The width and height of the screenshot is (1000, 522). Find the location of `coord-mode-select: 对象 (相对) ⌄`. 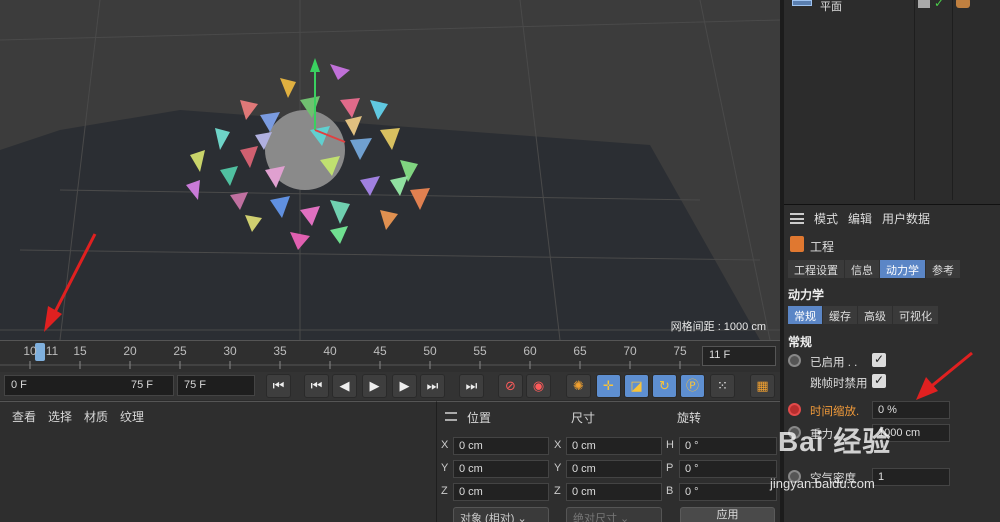

coord-mode-select: 对象 (相对) ⌄ is located at coordinates (501, 514).